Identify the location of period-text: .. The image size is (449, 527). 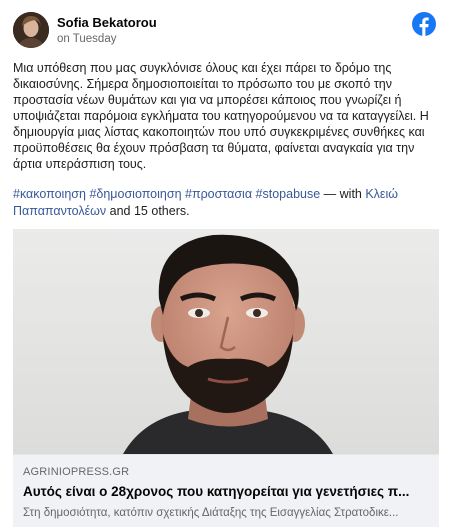
(188, 211).